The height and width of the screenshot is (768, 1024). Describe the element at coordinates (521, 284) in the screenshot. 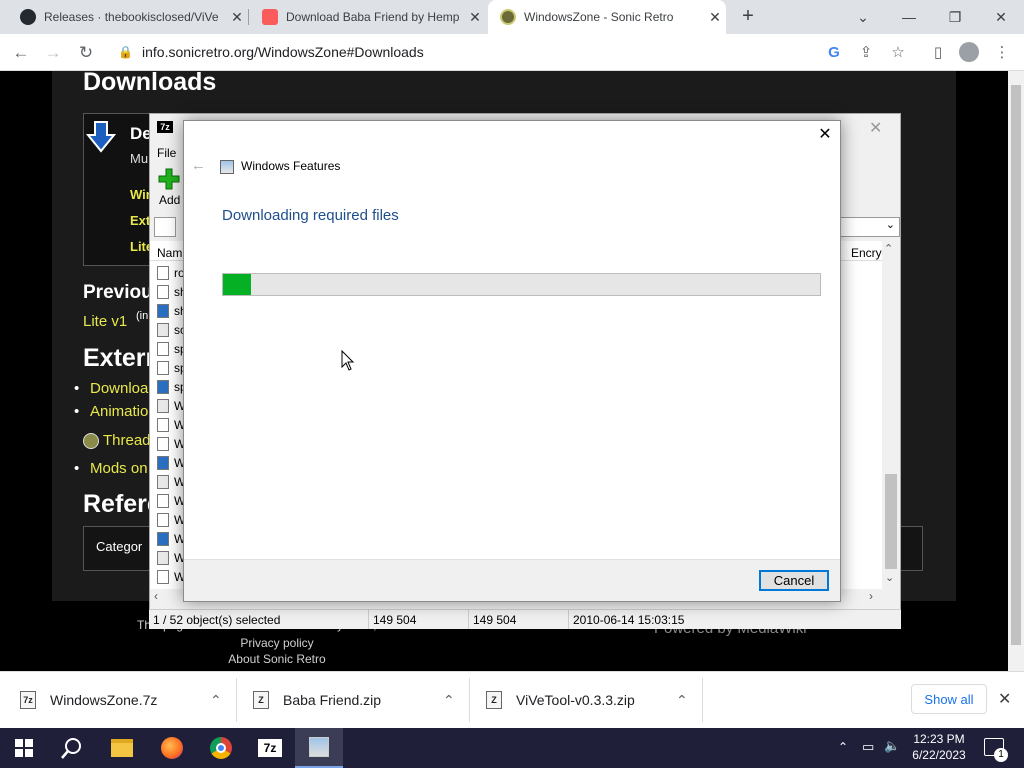

I see `download-progress-bar` at that location.